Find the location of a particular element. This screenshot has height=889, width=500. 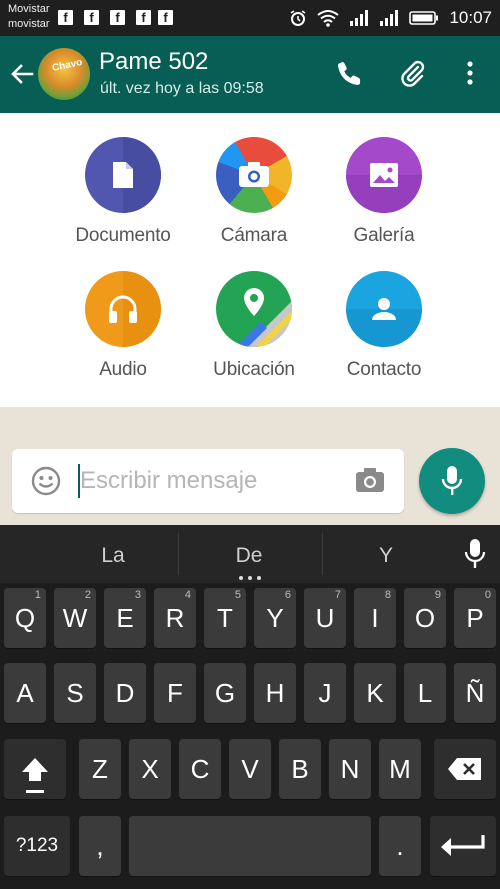

key-hint: 2 is located at coordinates (87, 595).